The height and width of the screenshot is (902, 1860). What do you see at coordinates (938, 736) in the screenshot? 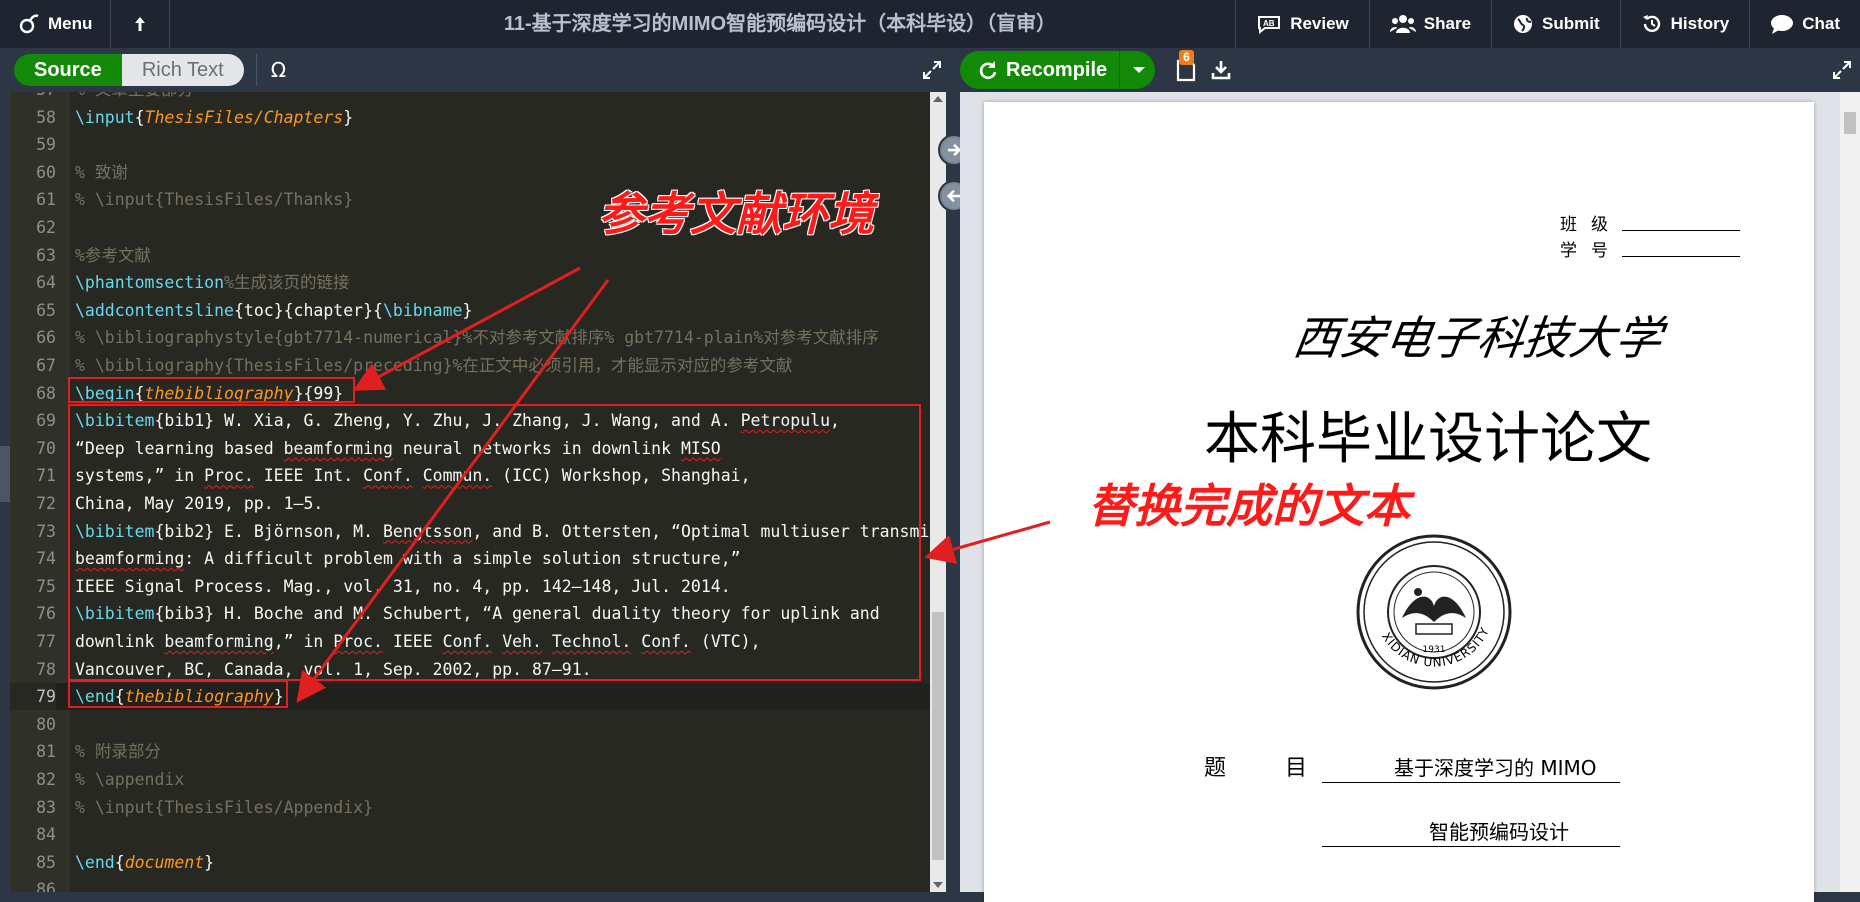
I see `scrollbar-thumb` at bounding box center [938, 736].